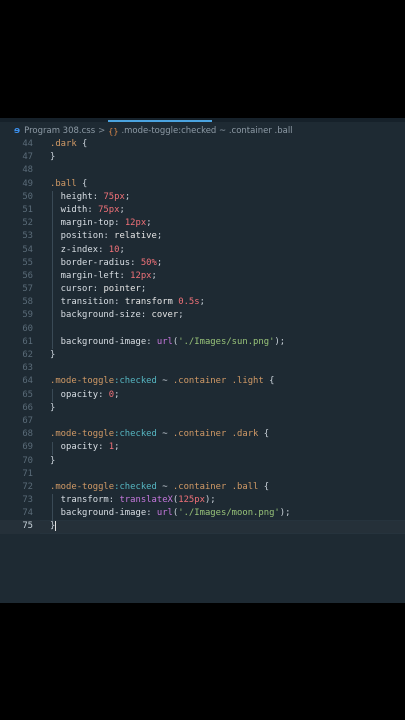 Image resolution: width=405 pixels, height=720 pixels. I want to click on line-text: position: relative;, so click(106, 236).